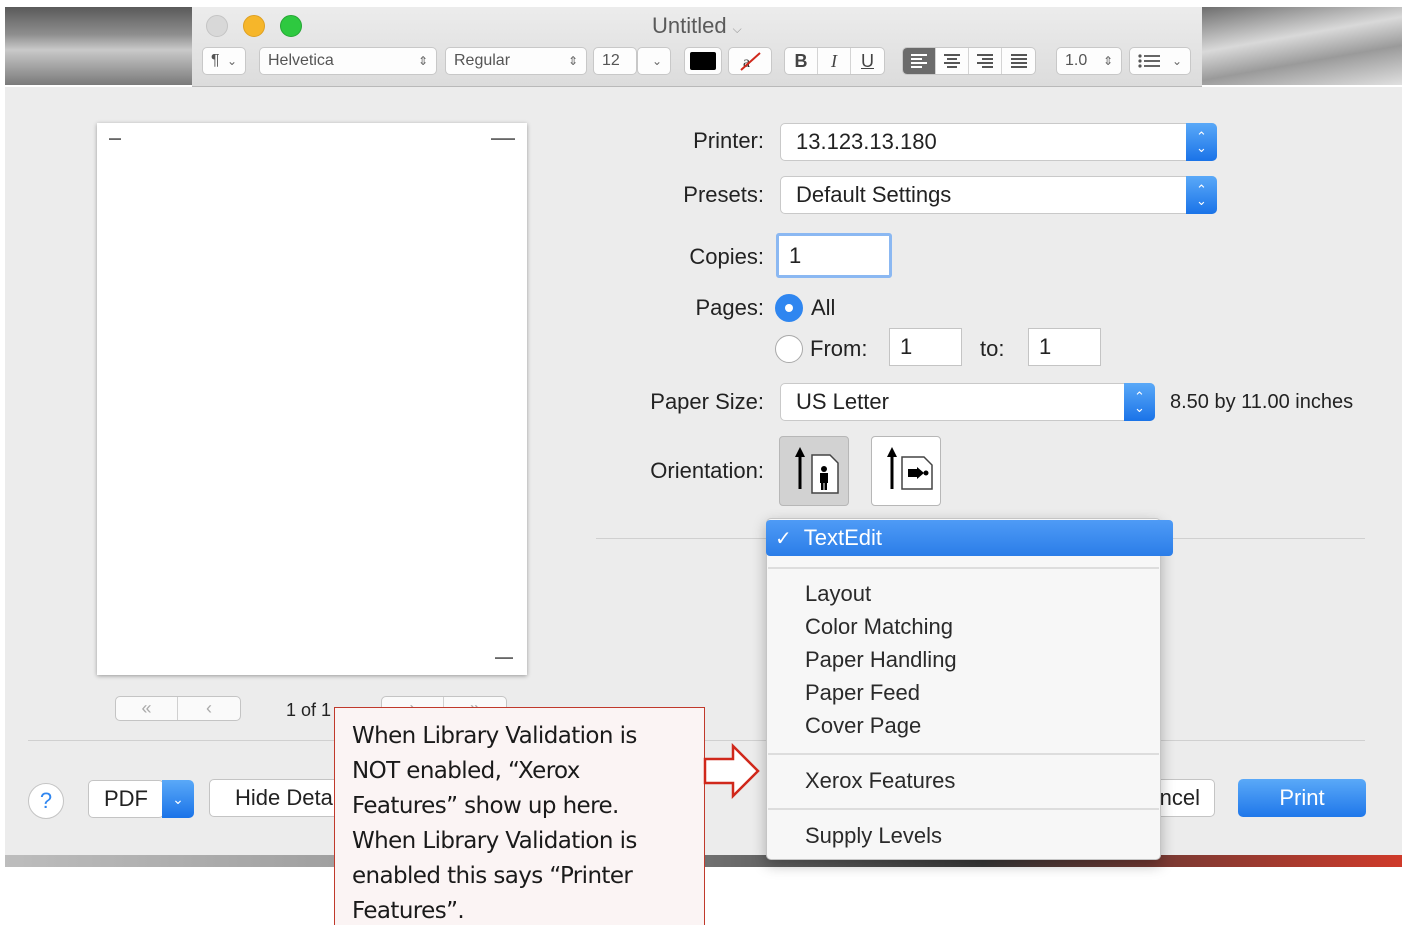  I want to click on menu-item-paper-feed: Paper Feed, so click(862, 693).